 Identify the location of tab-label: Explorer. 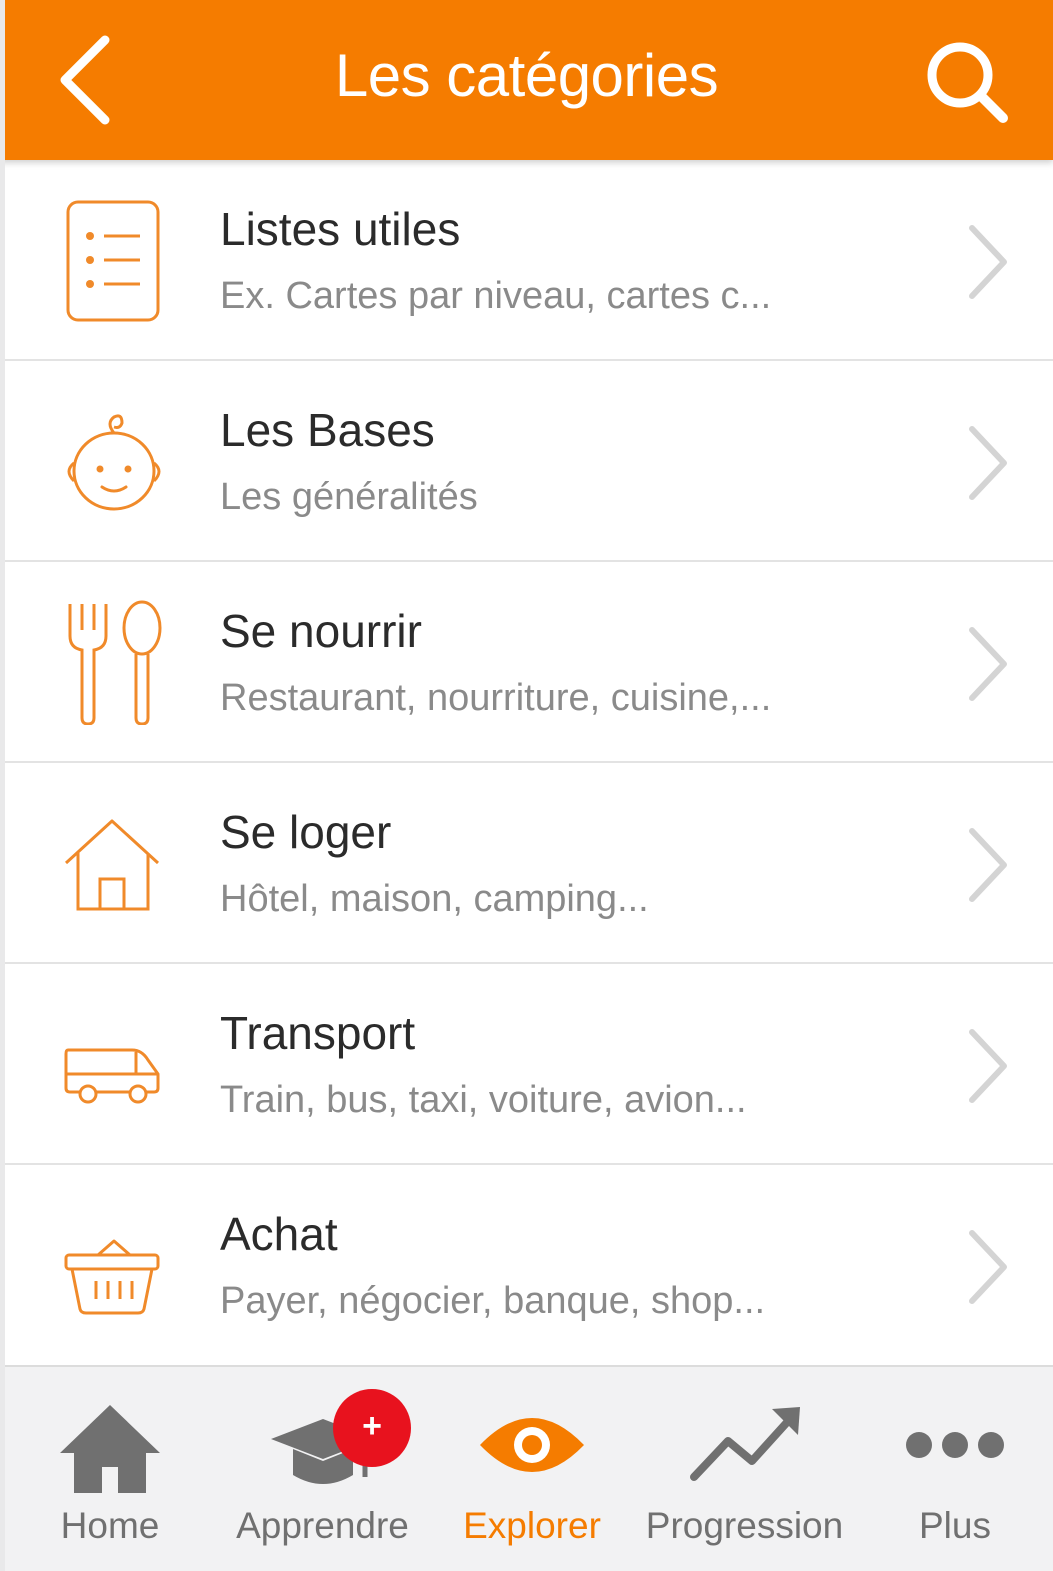
(532, 1525).